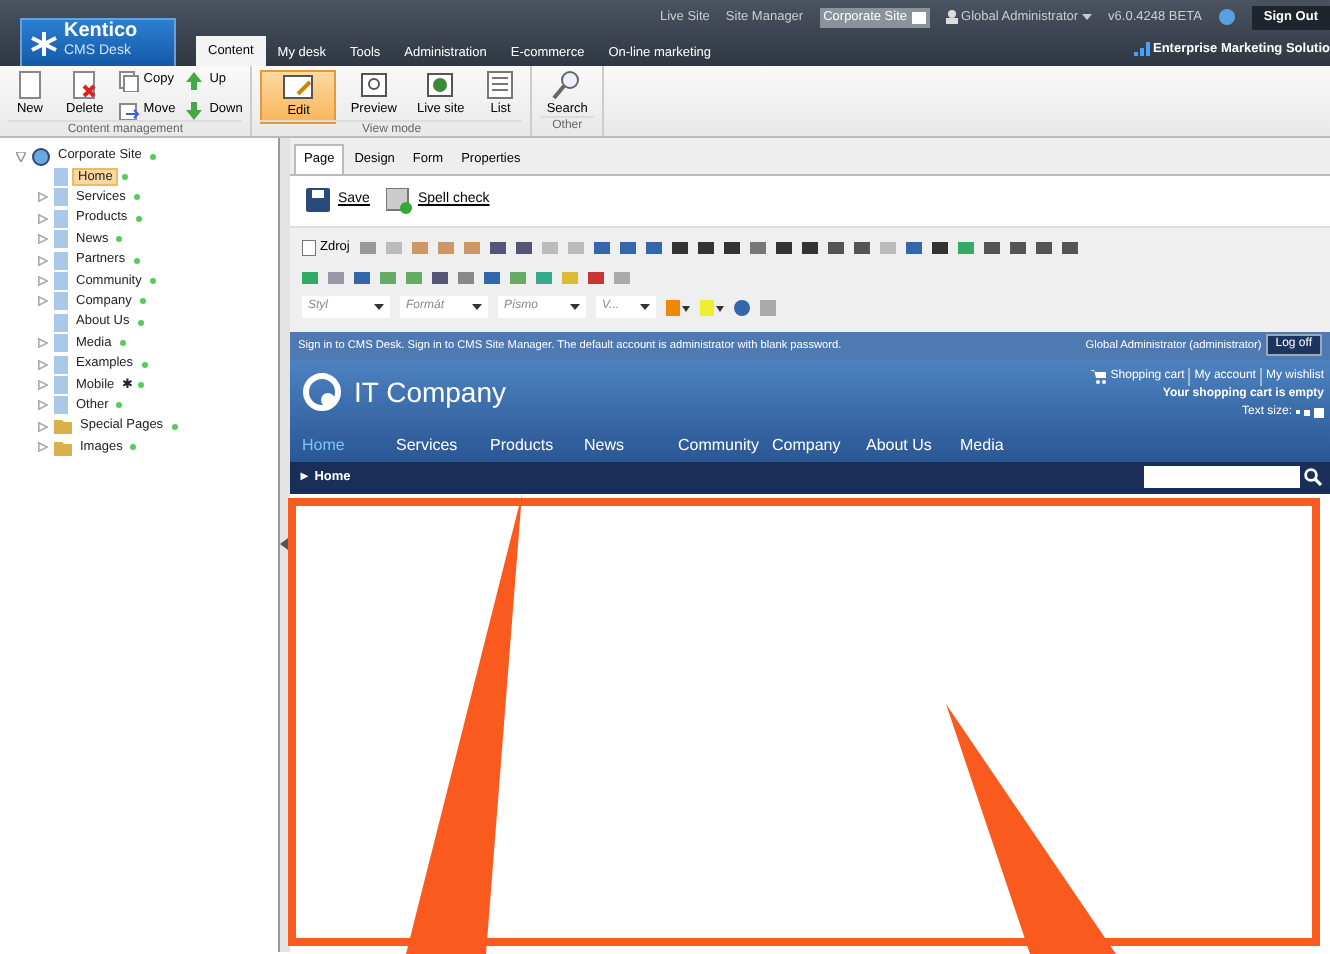  What do you see at coordinates (337, 445) in the screenshot?
I see `menu-item: Home` at bounding box center [337, 445].